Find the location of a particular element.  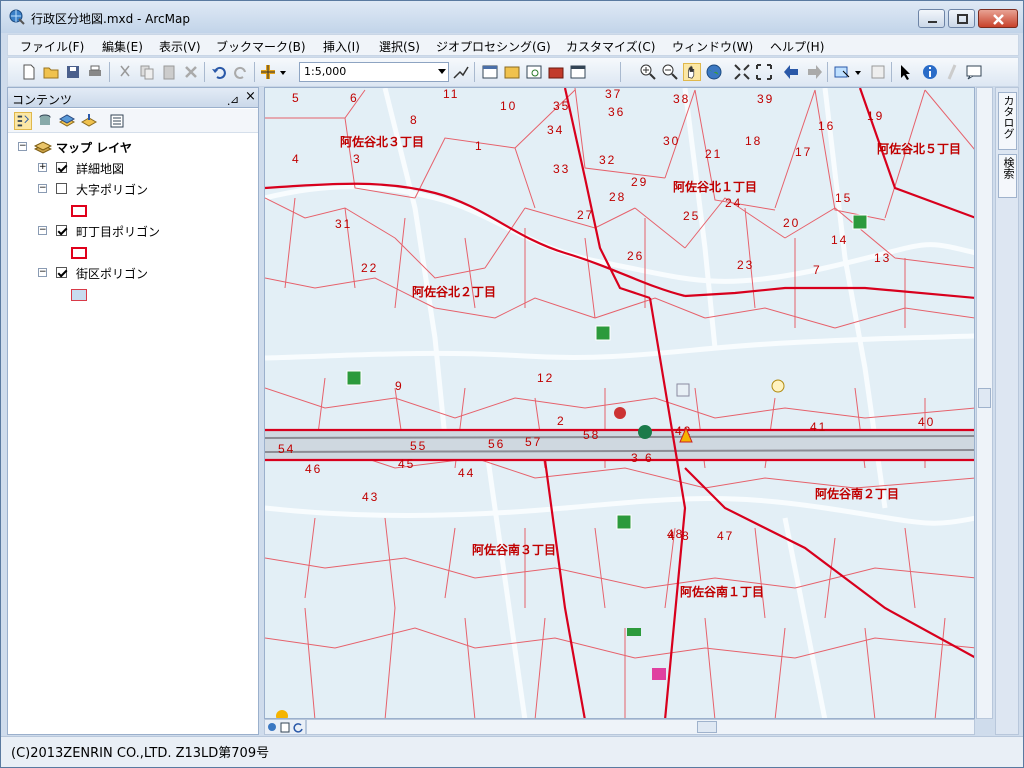

zoom-in-icon is located at coordinates (648, 72).